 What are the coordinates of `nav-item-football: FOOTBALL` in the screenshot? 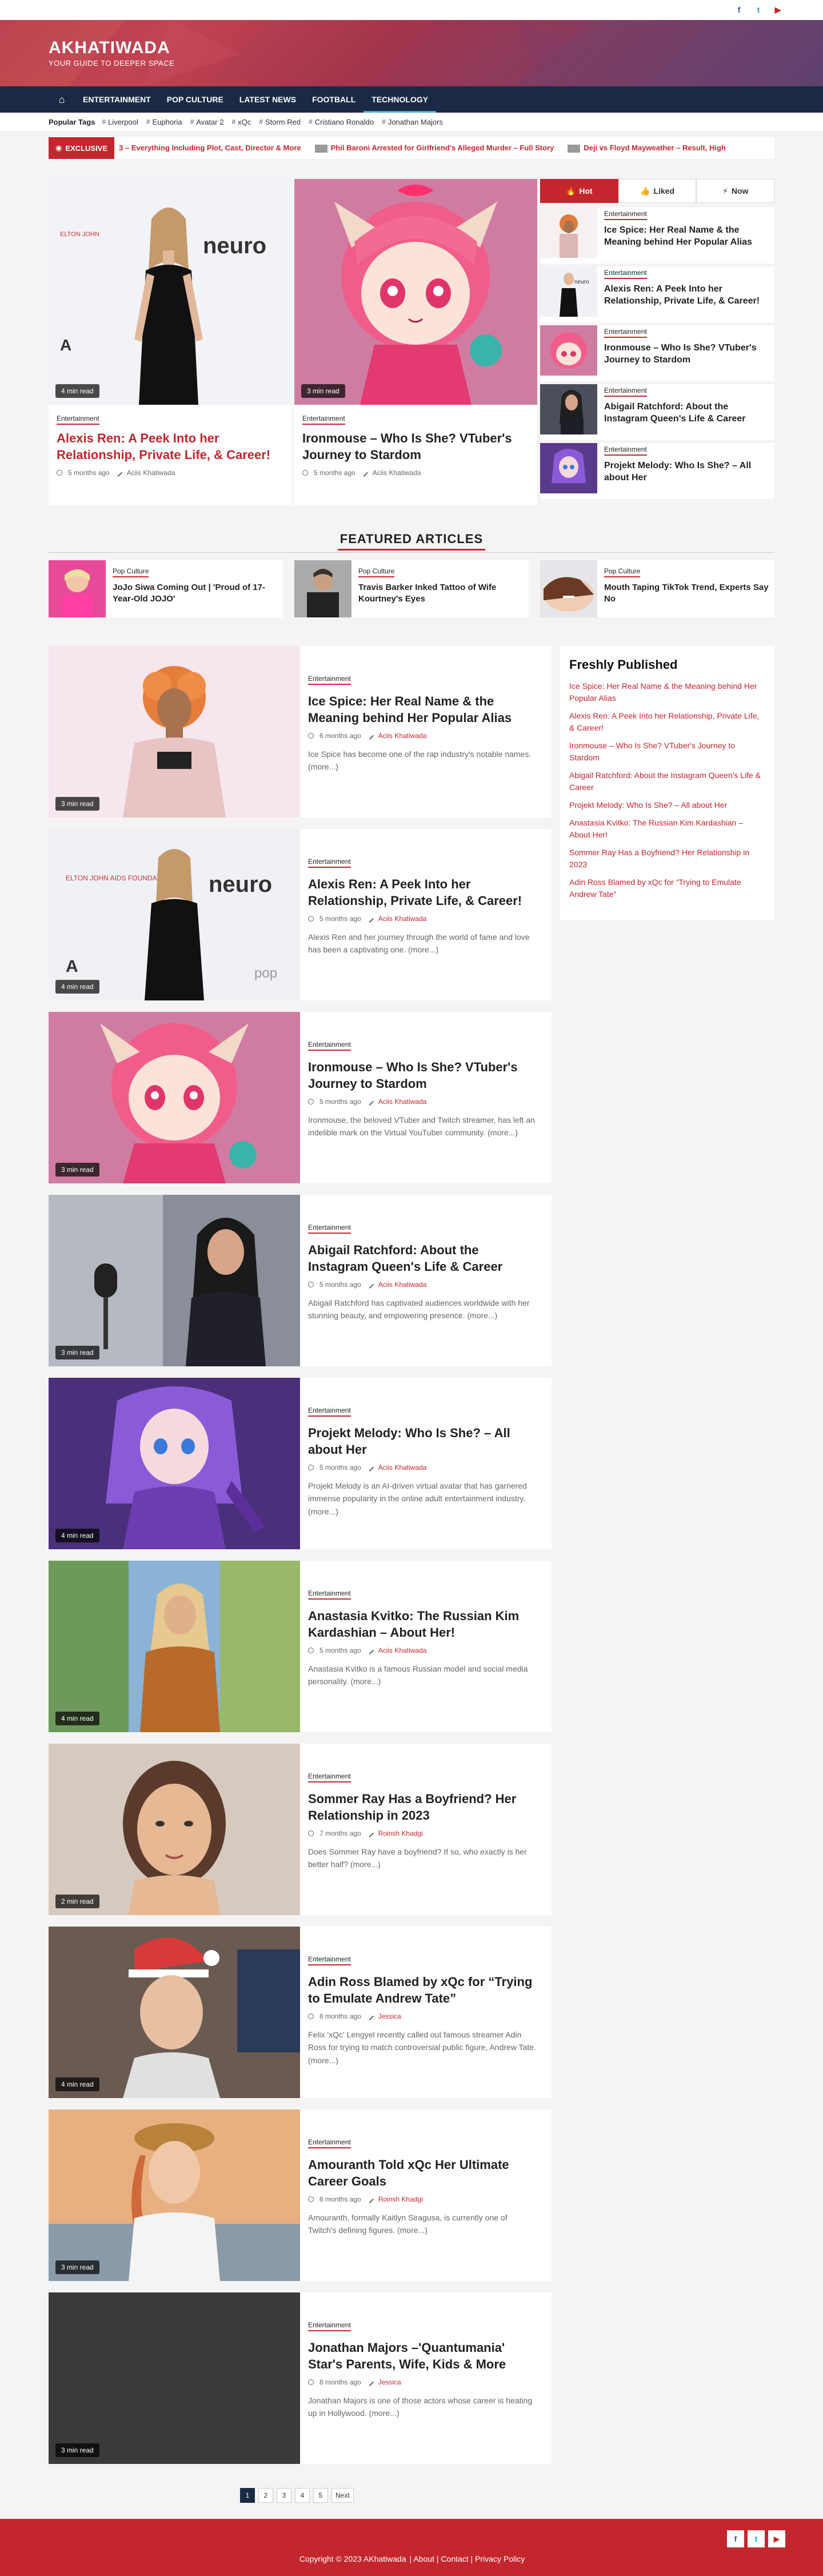 It's located at (333, 100).